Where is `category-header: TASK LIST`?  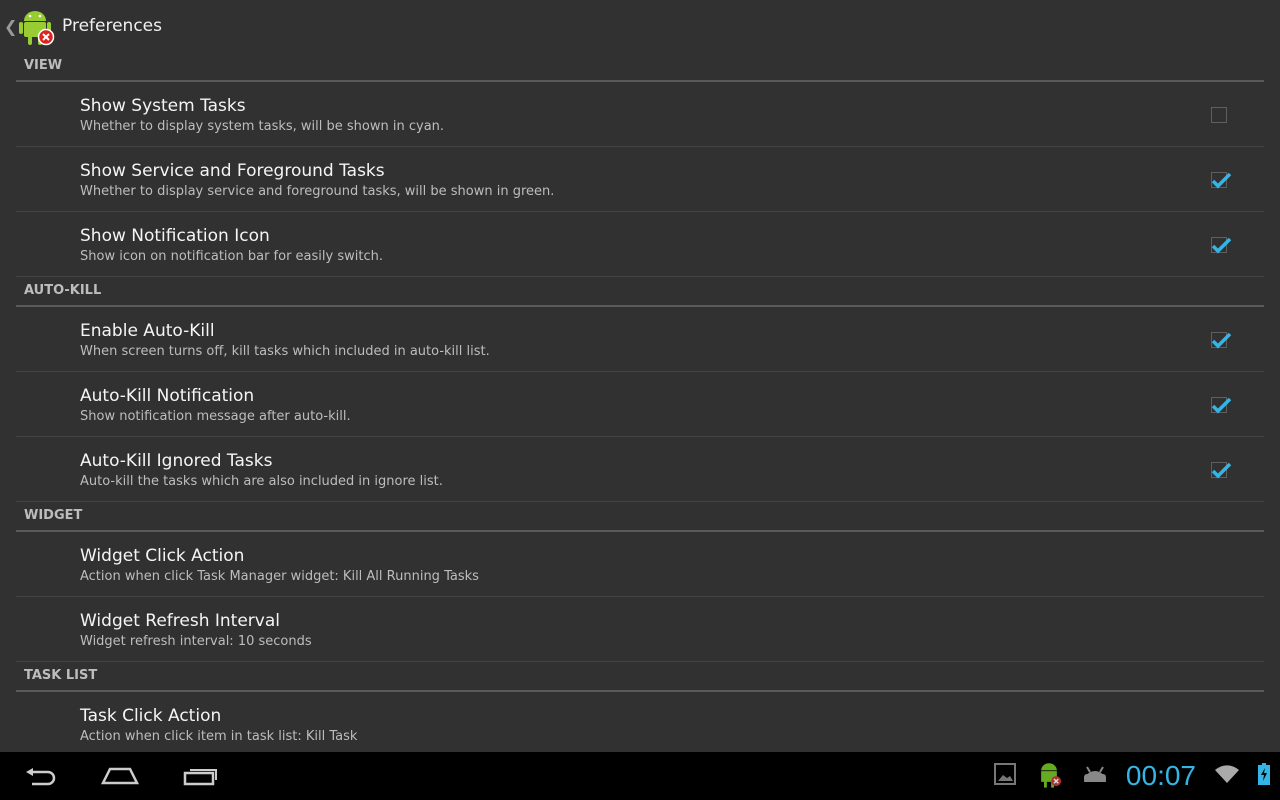
category-header: TASK LIST is located at coordinates (640, 677).